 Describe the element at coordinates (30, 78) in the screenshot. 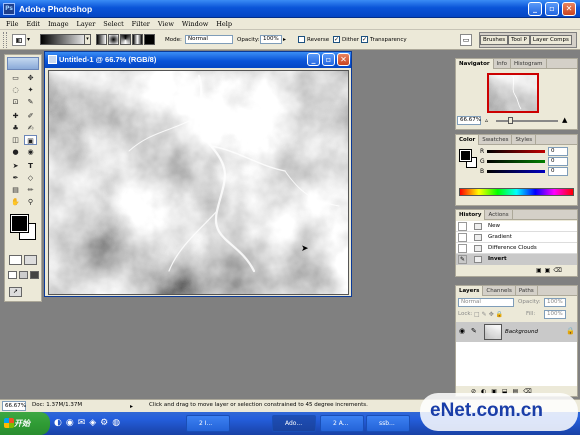

I see `move-tool-icon: ✥` at that location.